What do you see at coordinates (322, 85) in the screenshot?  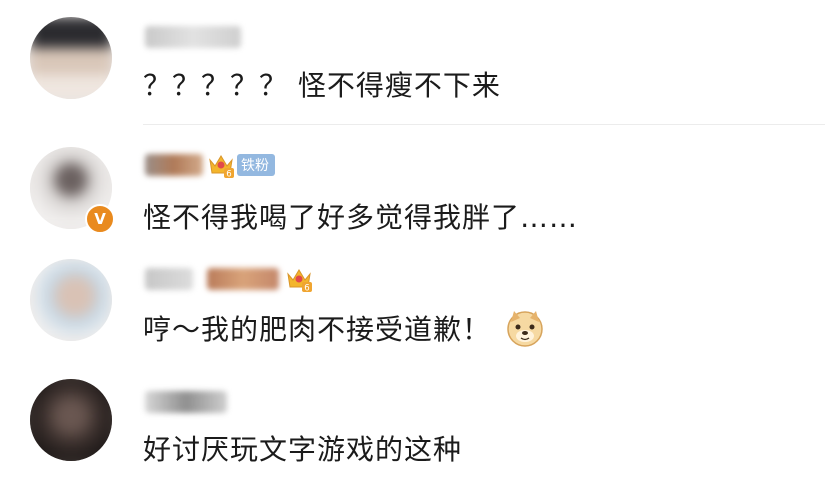 I see `comment-text: ？？？？？ 怪不得瘦不下来` at bounding box center [322, 85].